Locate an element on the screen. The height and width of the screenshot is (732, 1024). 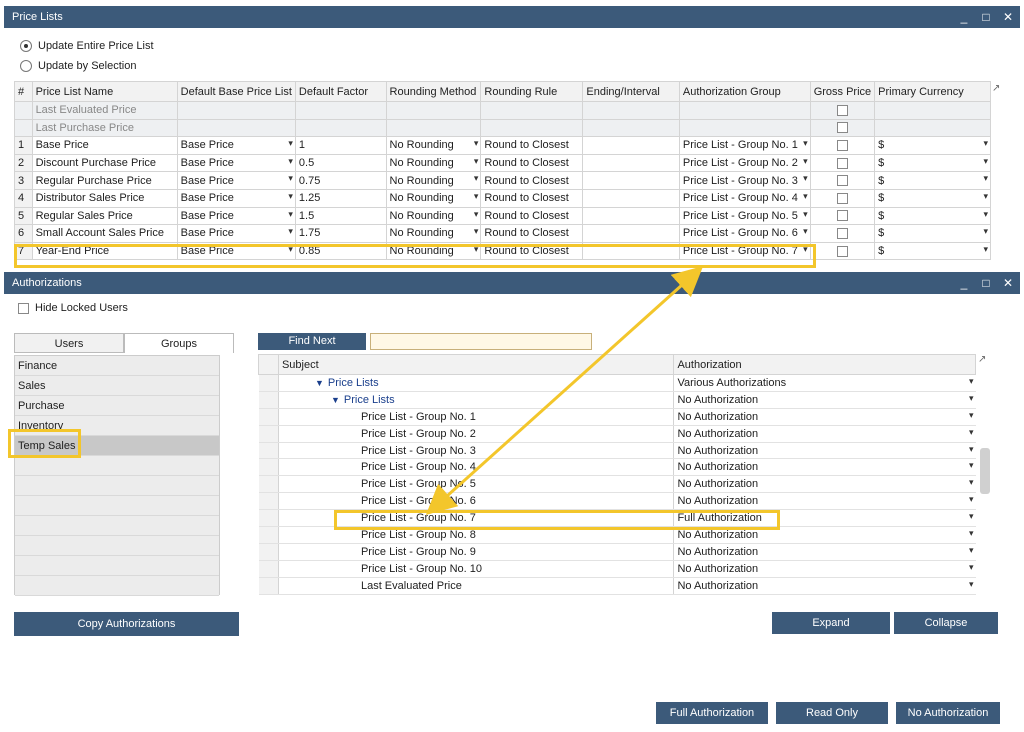
expand-button: Expand is located at coordinates (831, 623).